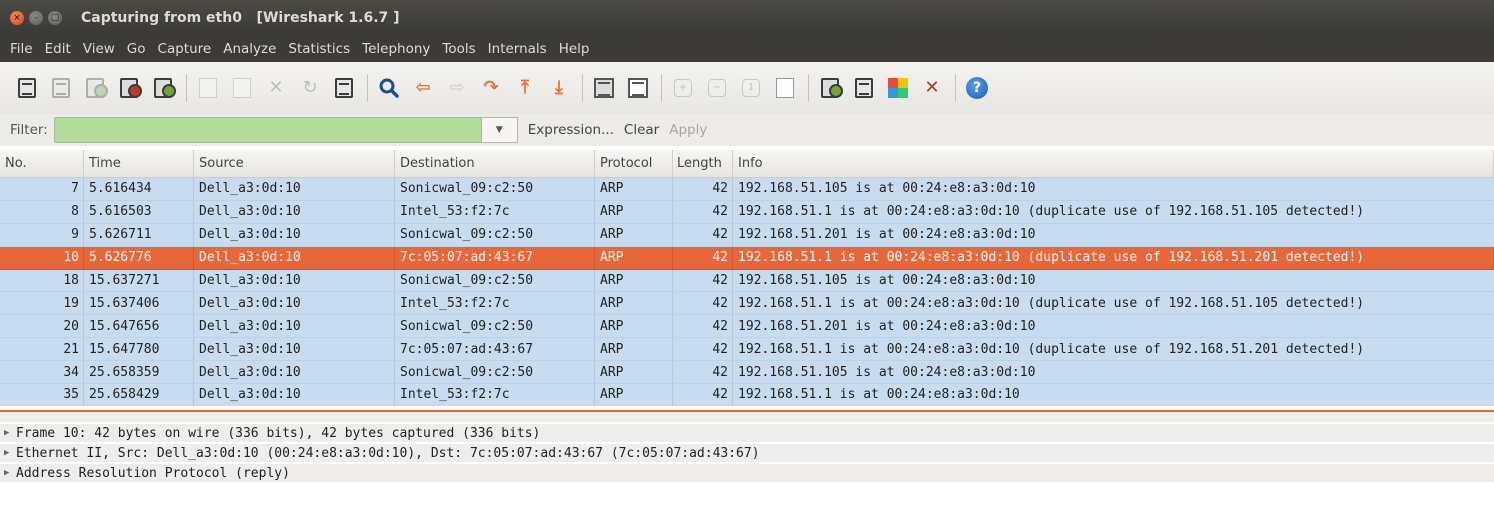 Image resolution: width=1494 pixels, height=516 pixels. What do you see at coordinates (517, 49) in the screenshot?
I see `menu-internals: Internals` at bounding box center [517, 49].